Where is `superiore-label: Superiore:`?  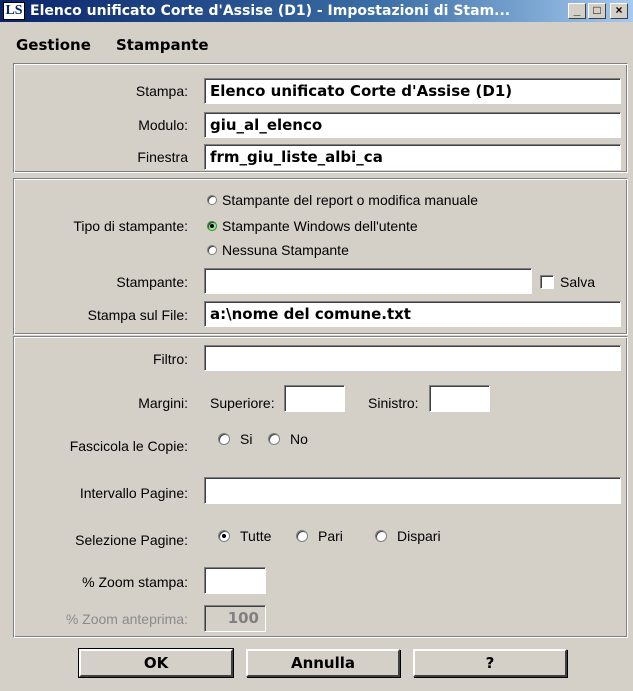
superiore-label: Superiore: is located at coordinates (242, 403).